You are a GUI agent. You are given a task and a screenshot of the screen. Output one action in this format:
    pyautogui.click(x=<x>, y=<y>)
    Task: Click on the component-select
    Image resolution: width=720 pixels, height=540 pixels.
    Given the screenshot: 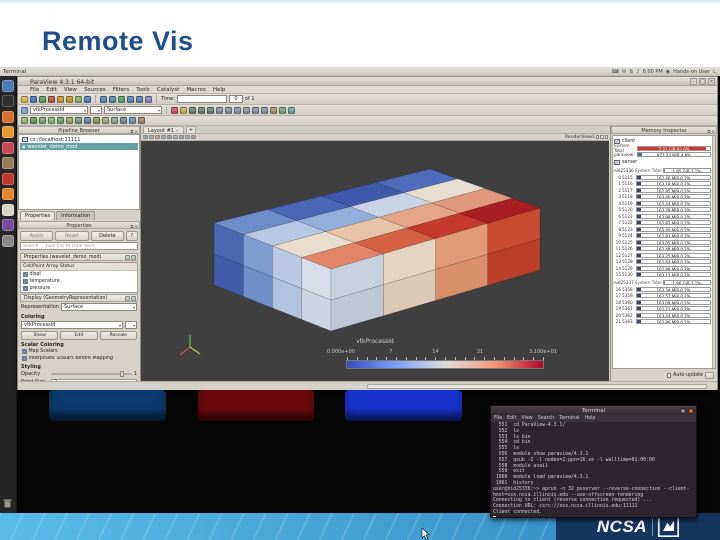 What is the action you would take?
    pyautogui.click(x=96, y=110)
    